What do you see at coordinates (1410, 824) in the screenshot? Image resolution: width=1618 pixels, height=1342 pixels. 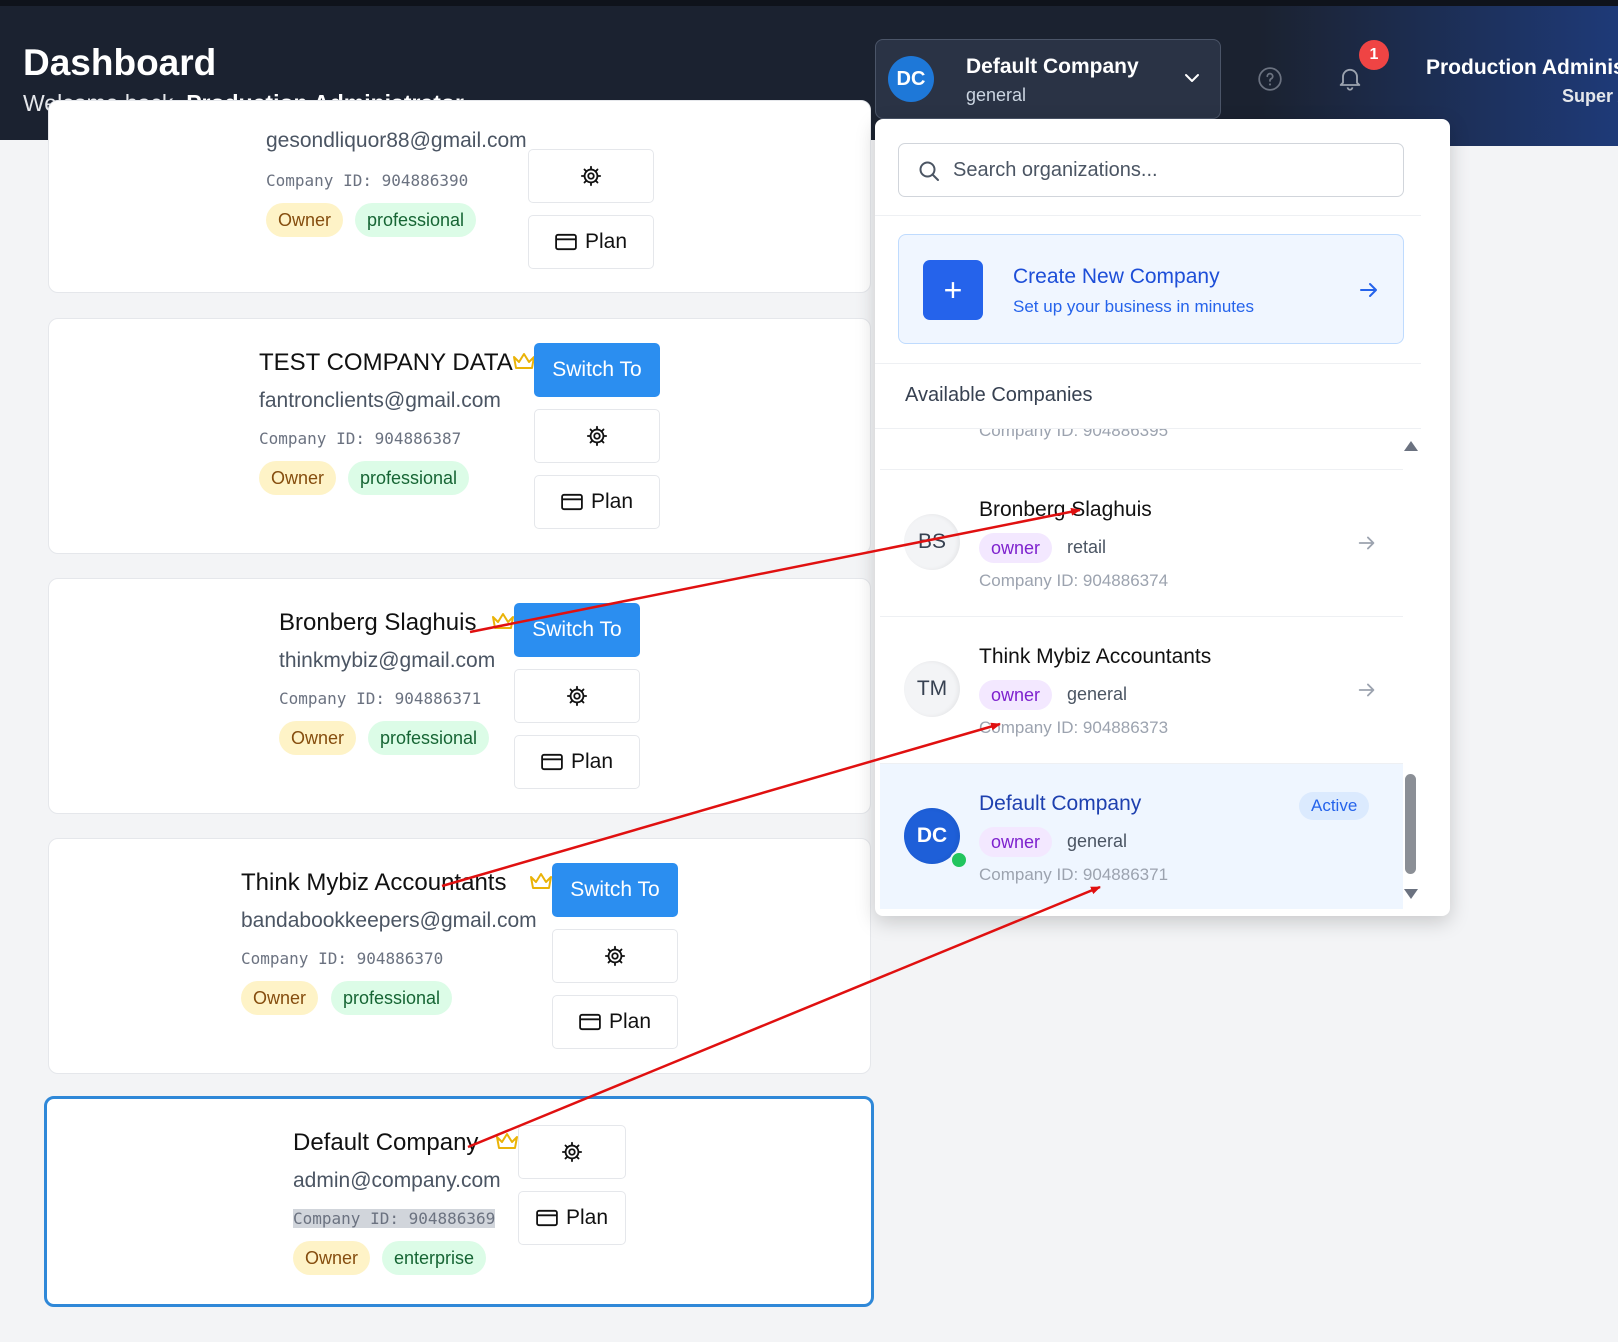 I see `scrollbar-thumb` at bounding box center [1410, 824].